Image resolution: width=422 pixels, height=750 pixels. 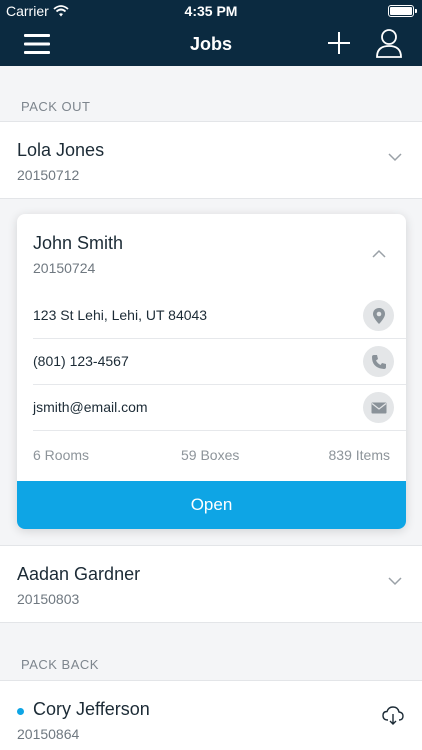 I want to click on job-number: 20150724, so click(x=64, y=268).